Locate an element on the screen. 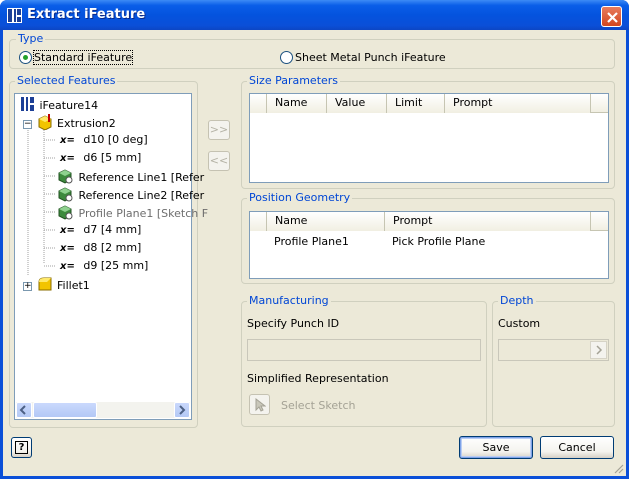  close-button is located at coordinates (611, 16).